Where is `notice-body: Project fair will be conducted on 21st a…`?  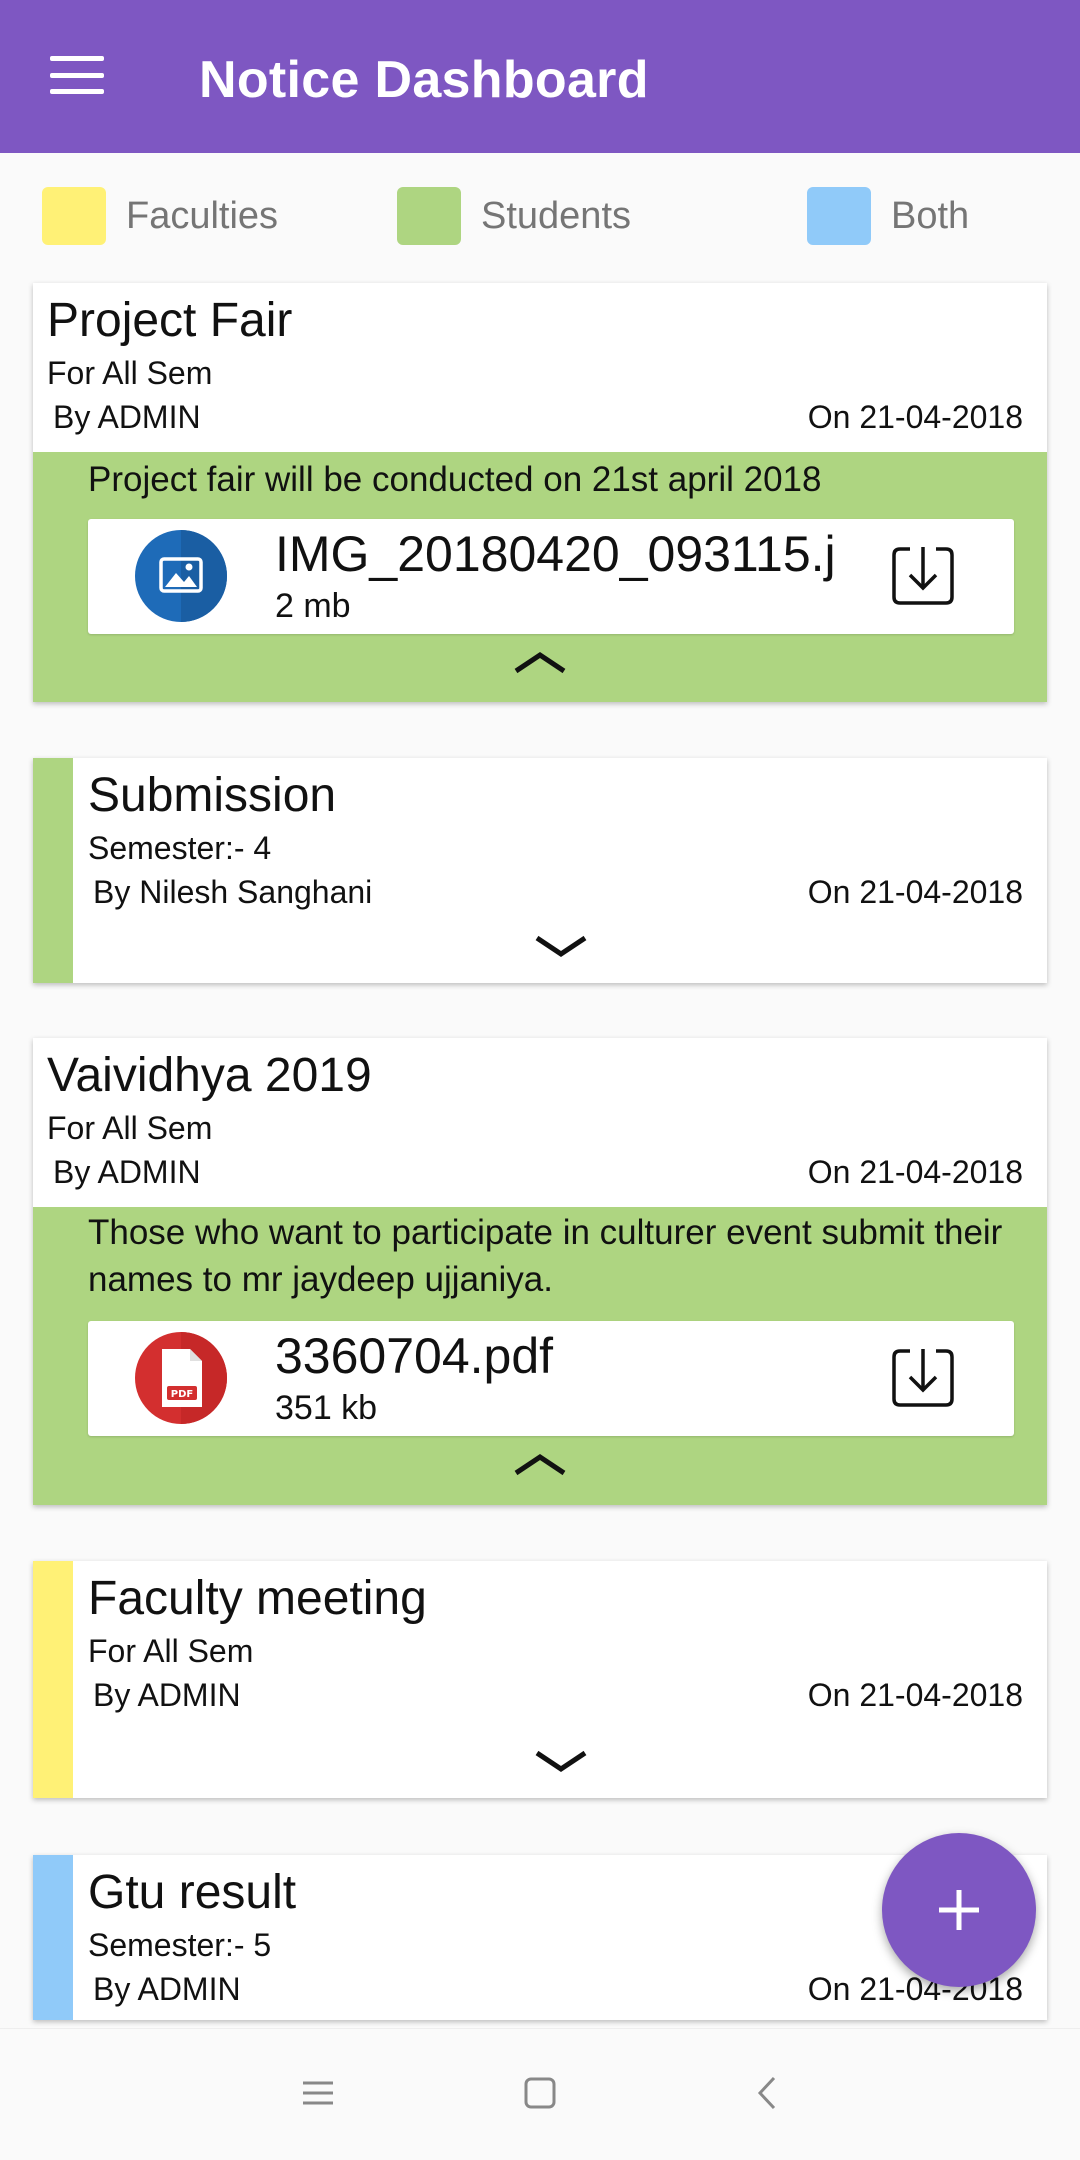 notice-body: Project fair will be conducted on 21st a… is located at coordinates (540, 577).